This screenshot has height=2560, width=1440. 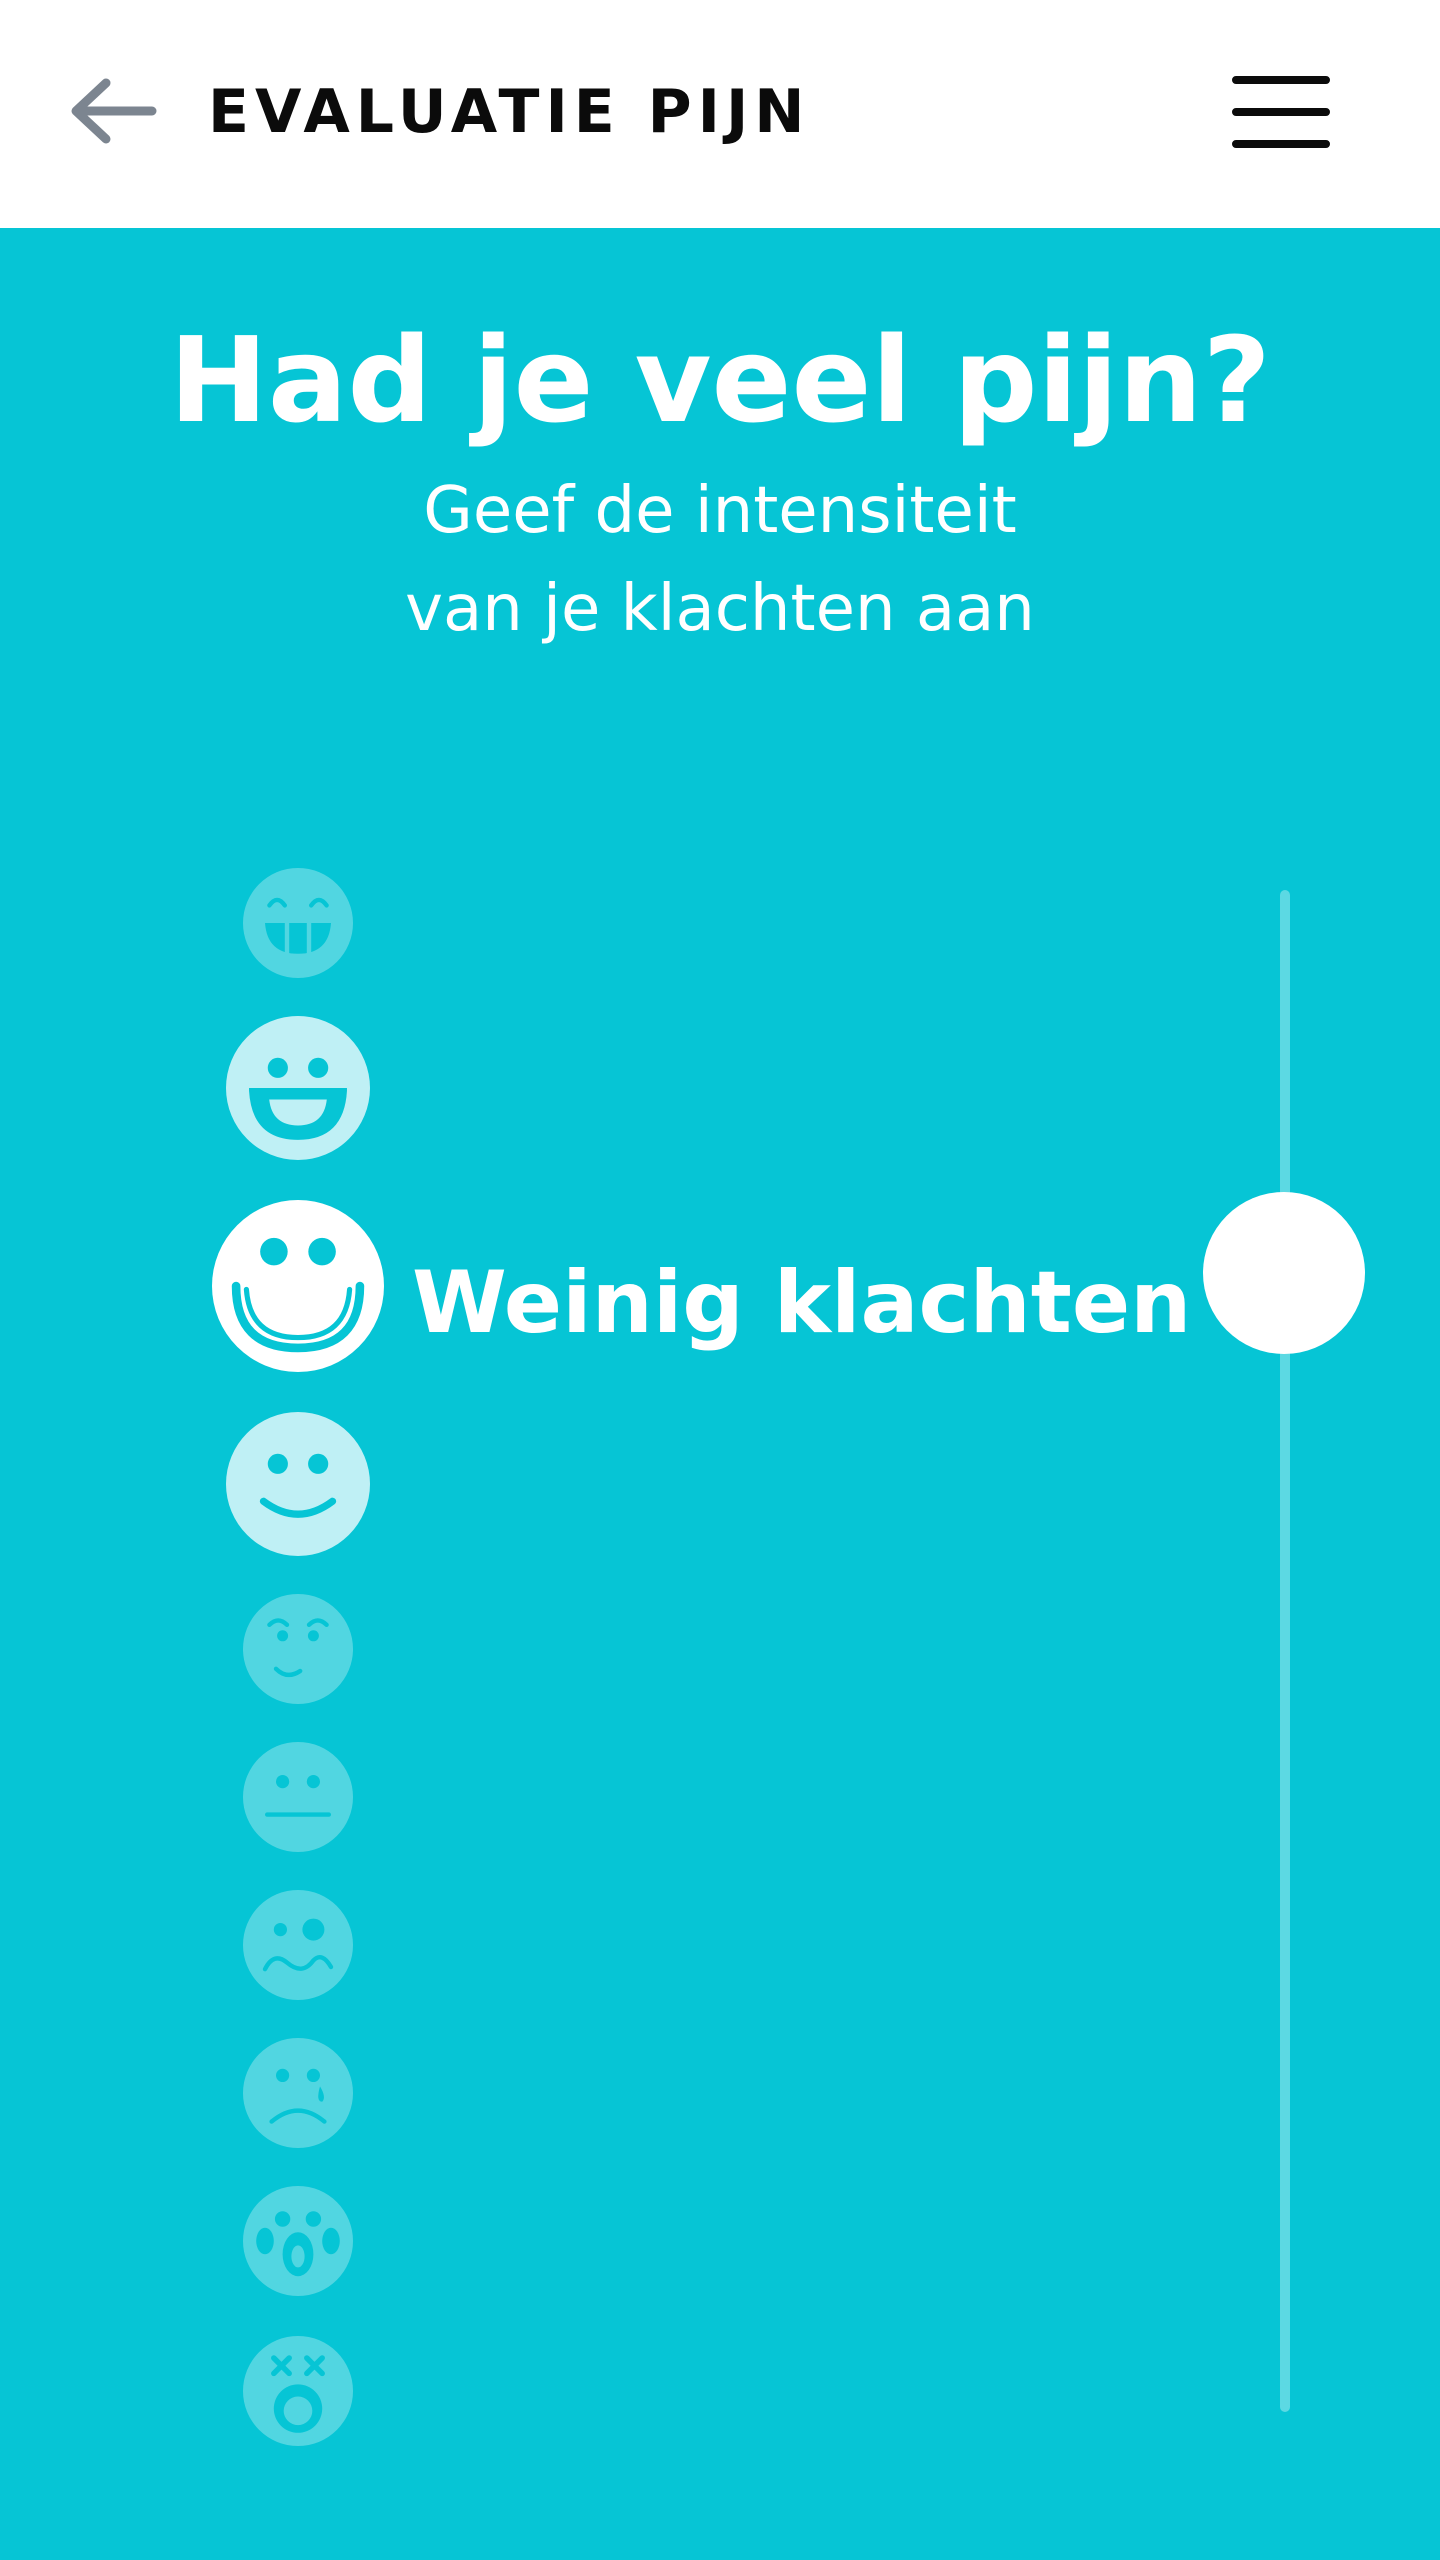 What do you see at coordinates (298, 2093) in the screenshot?
I see `sad-tear-face-icon` at bounding box center [298, 2093].